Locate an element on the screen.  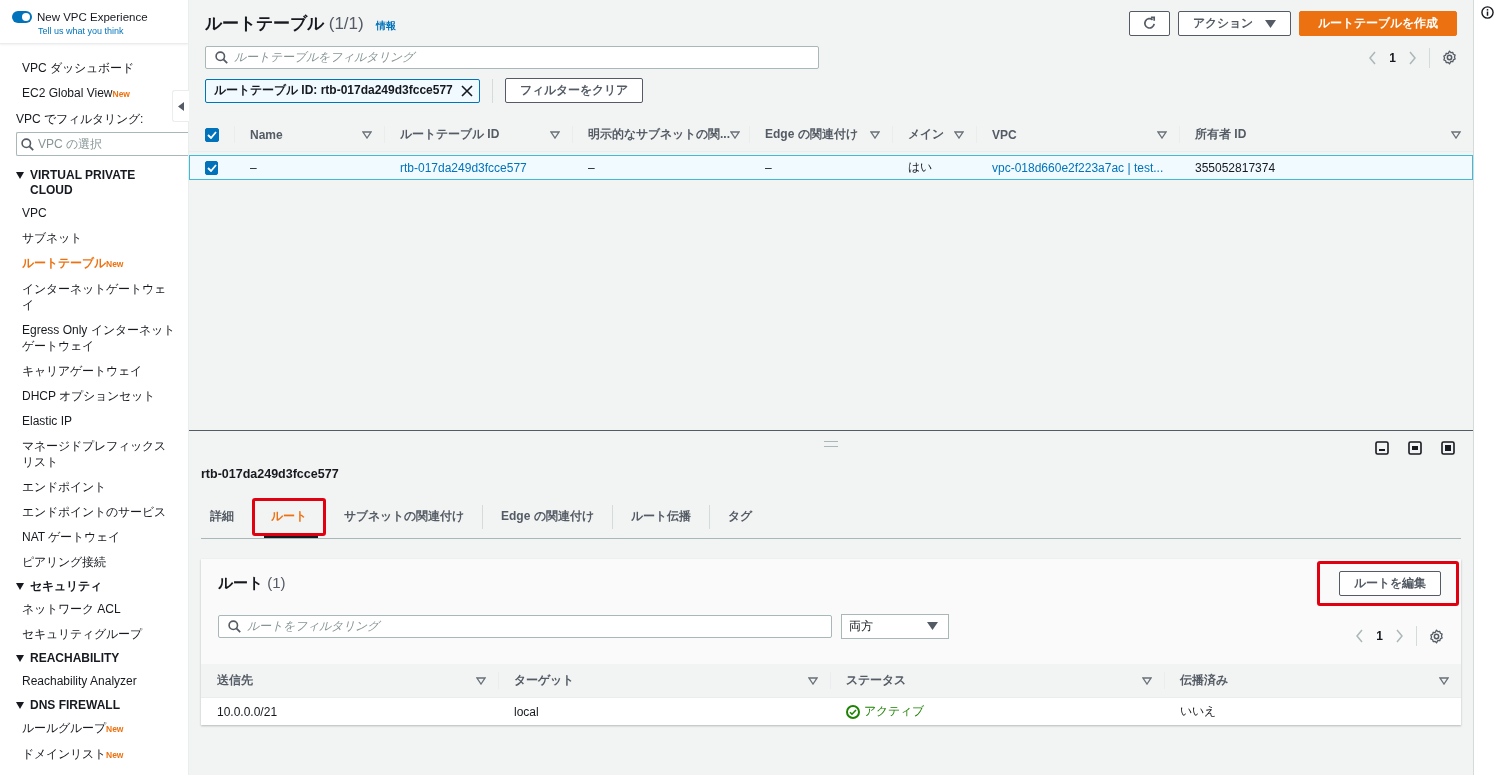
actions-button: アクション is located at coordinates (1234, 23).